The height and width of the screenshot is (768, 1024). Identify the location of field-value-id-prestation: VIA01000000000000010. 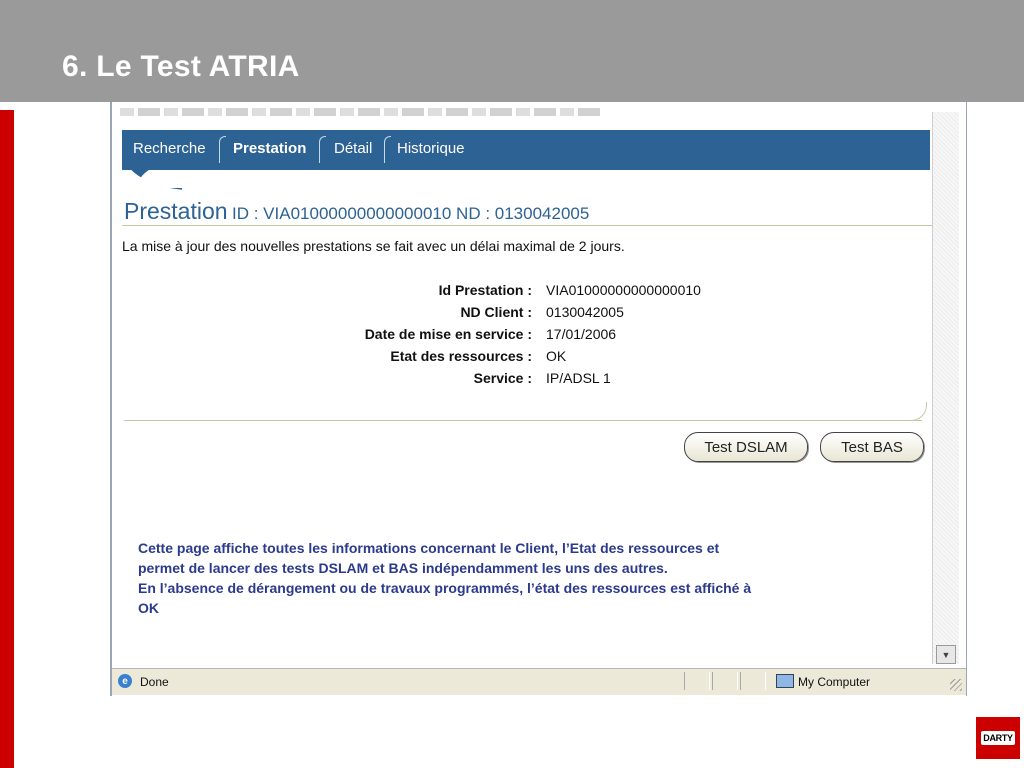
(623, 290).